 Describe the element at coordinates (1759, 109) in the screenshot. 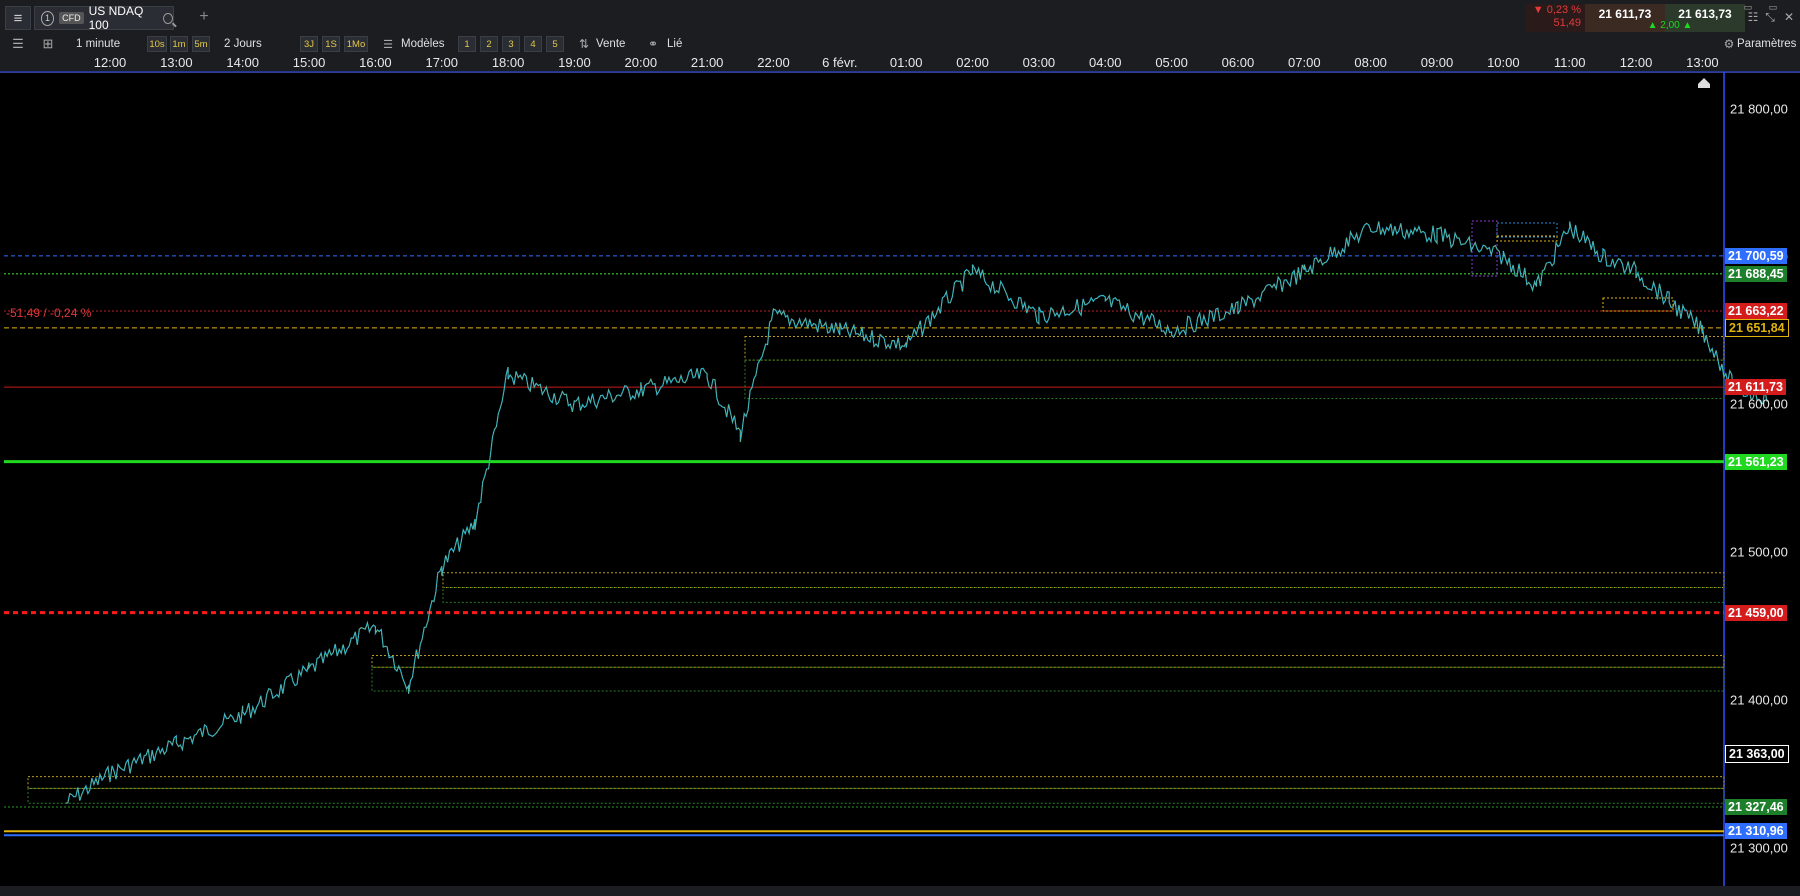

I see `price-tick: 21 800,00` at that location.